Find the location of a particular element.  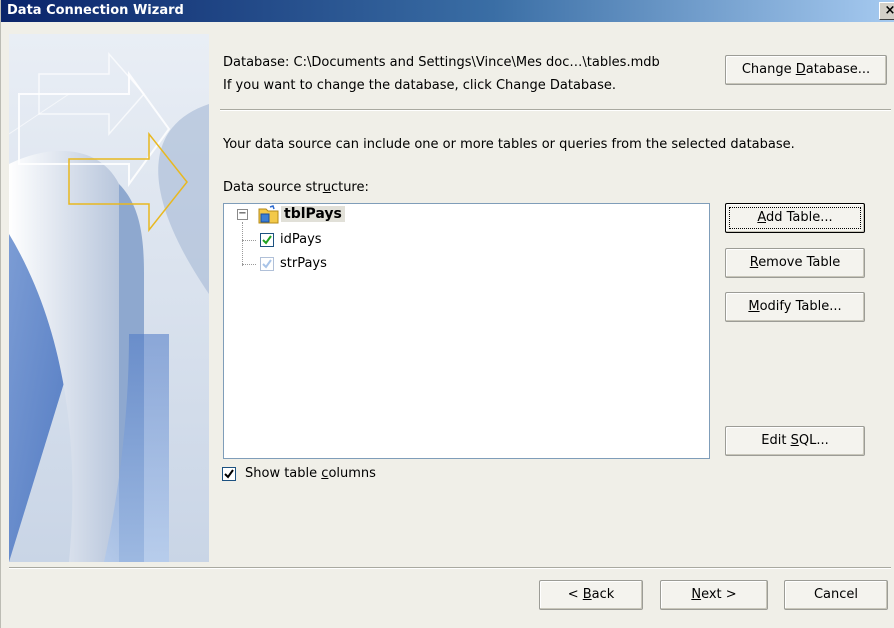

focus-rect is located at coordinates (795, 218).